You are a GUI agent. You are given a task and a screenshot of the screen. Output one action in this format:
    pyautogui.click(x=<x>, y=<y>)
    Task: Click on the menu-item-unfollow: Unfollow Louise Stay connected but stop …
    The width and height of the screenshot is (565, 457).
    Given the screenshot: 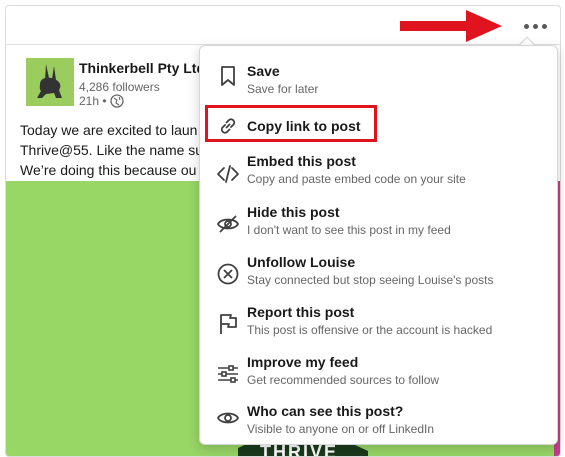 What is the action you would take?
    pyautogui.click(x=378, y=276)
    